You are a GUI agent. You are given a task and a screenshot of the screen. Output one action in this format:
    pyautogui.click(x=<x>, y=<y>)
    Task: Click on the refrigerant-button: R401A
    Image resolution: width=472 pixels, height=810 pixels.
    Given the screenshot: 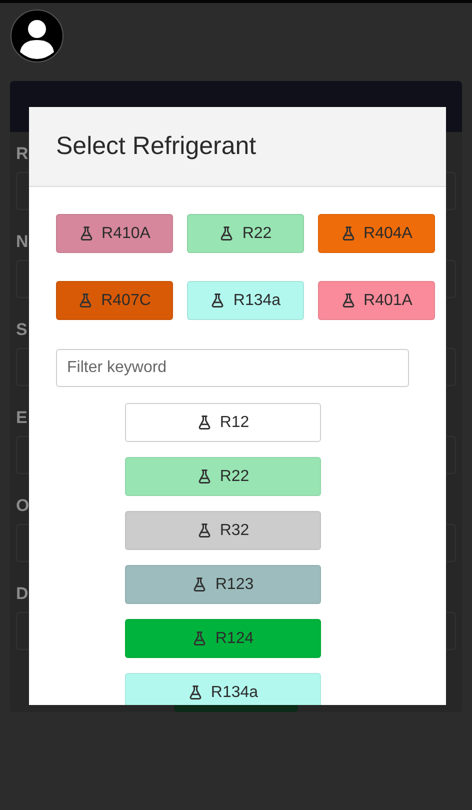 What is the action you would take?
    pyautogui.click(x=376, y=300)
    